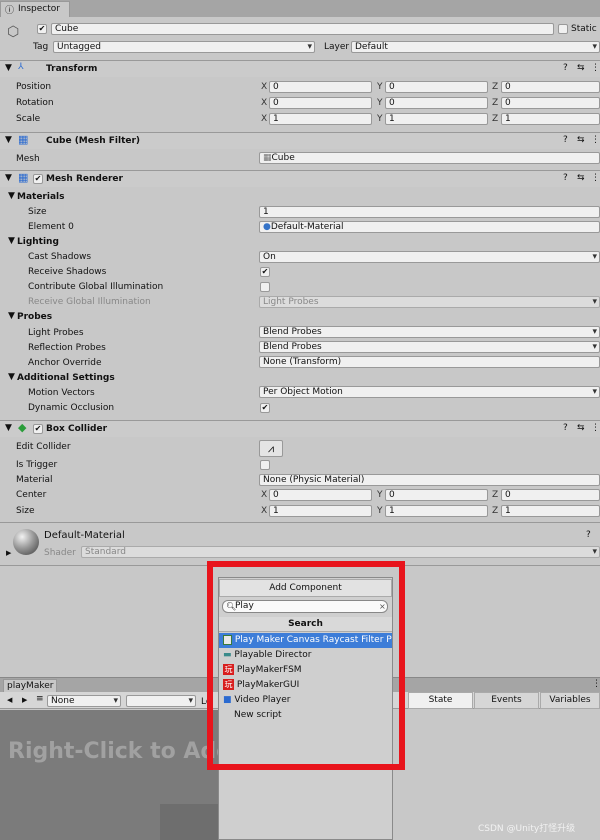 The image size is (600, 840). I want to click on edit-bounds-icon: ⩘, so click(271, 448).